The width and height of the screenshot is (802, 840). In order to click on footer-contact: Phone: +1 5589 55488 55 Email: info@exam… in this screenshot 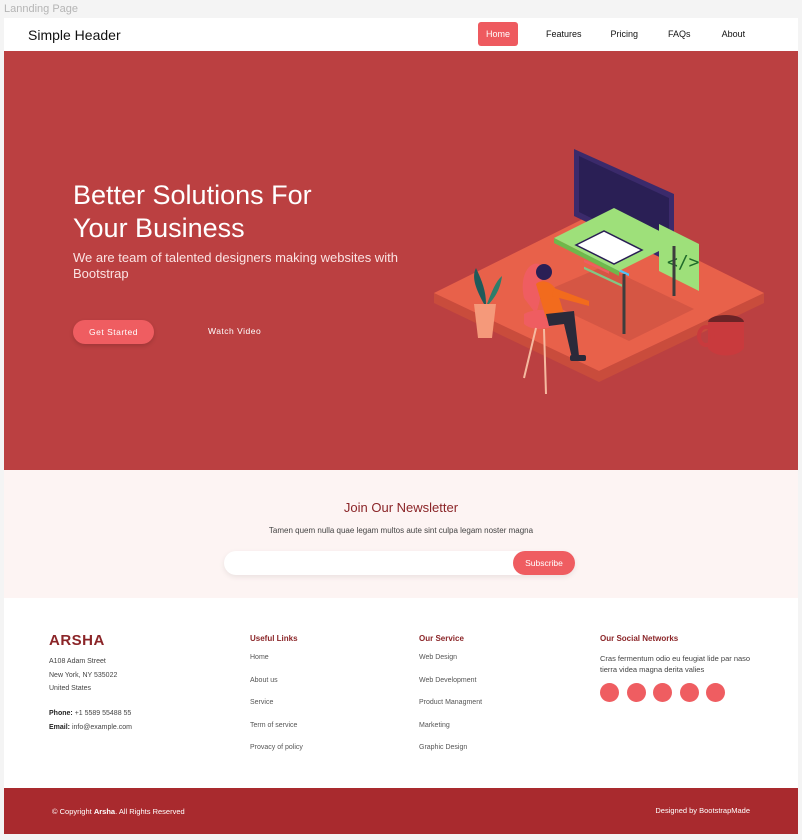, I will do `click(90, 720)`.